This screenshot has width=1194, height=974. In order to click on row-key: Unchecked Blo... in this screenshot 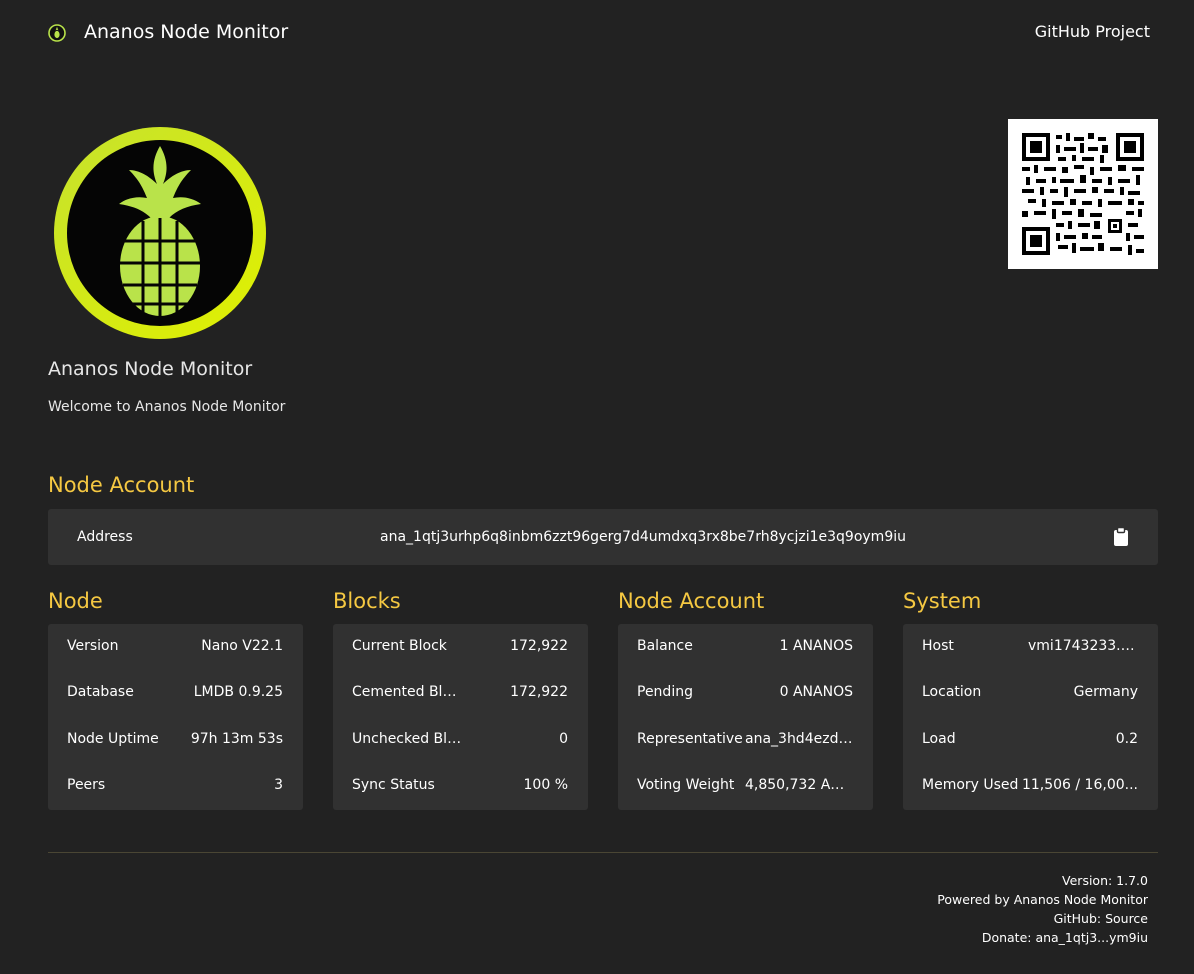, I will do `click(407, 739)`.